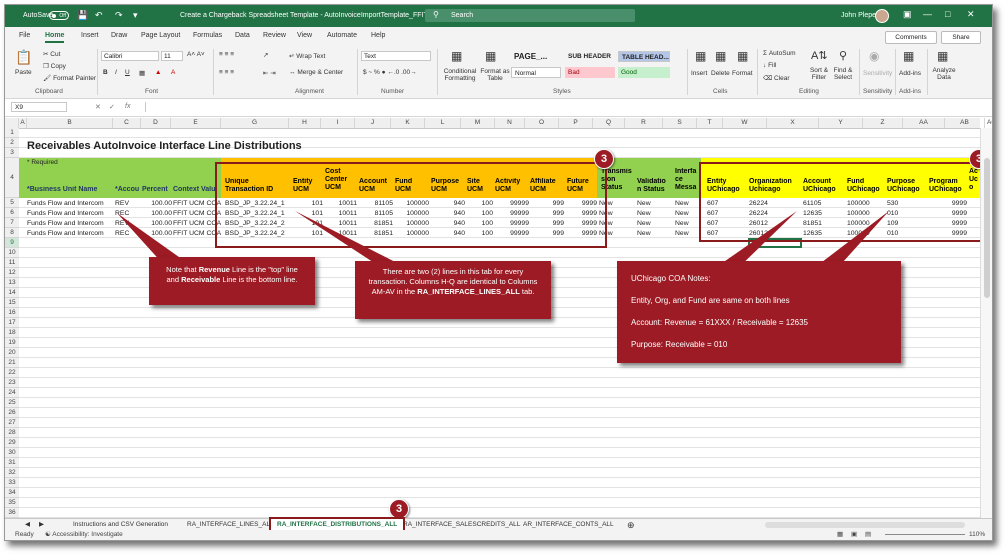 The width and height of the screenshot is (1005, 557). I want to click on column-header: Y, so click(841, 123).